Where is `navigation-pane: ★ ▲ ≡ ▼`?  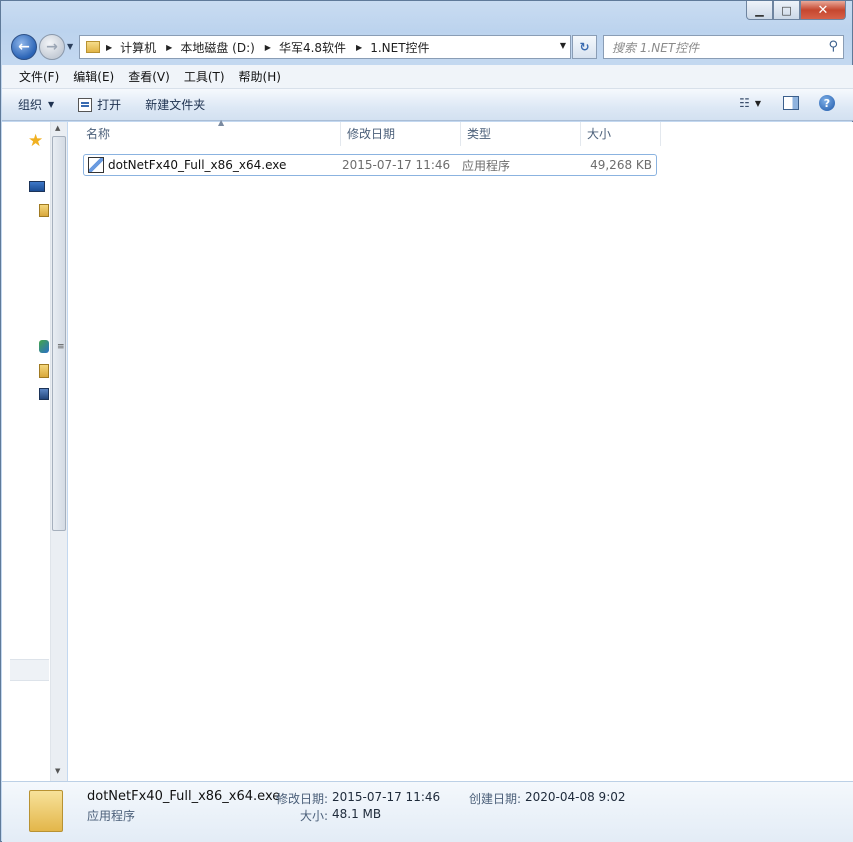 navigation-pane: ★ ▲ ≡ ▼ is located at coordinates (34, 451).